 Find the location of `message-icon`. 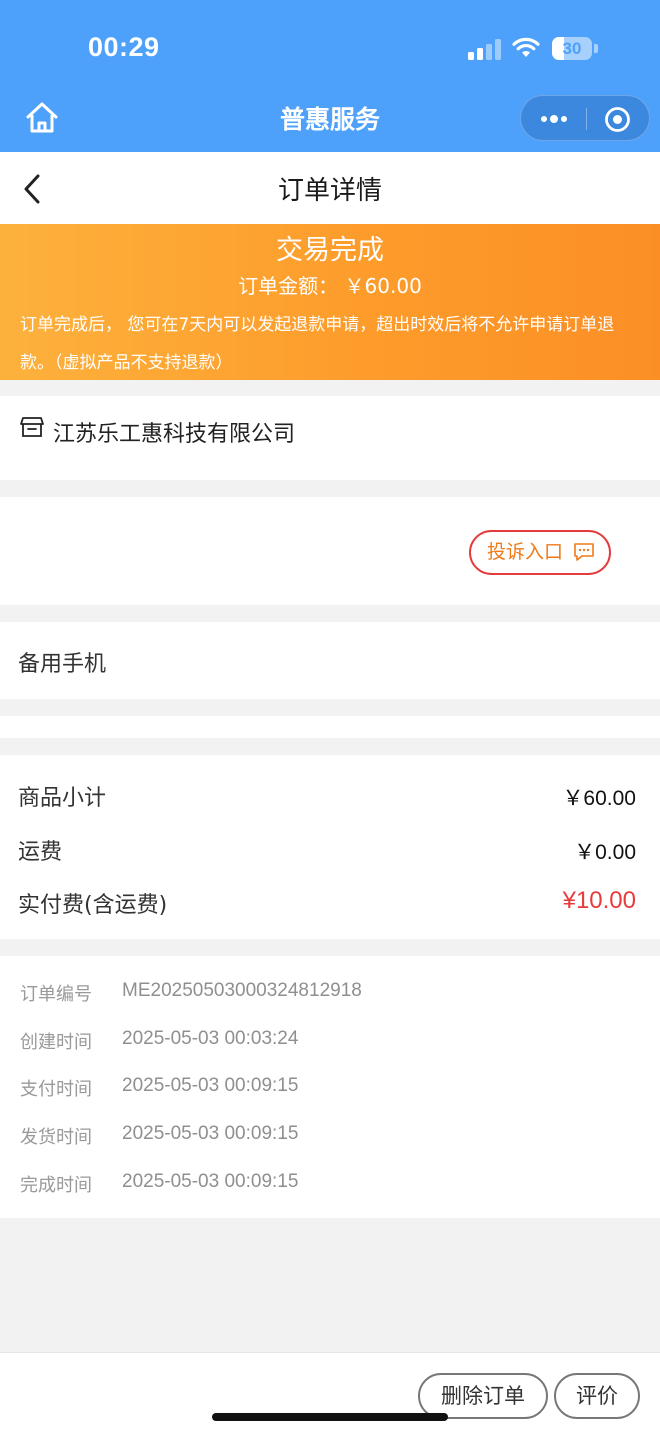

message-icon is located at coordinates (584, 552).